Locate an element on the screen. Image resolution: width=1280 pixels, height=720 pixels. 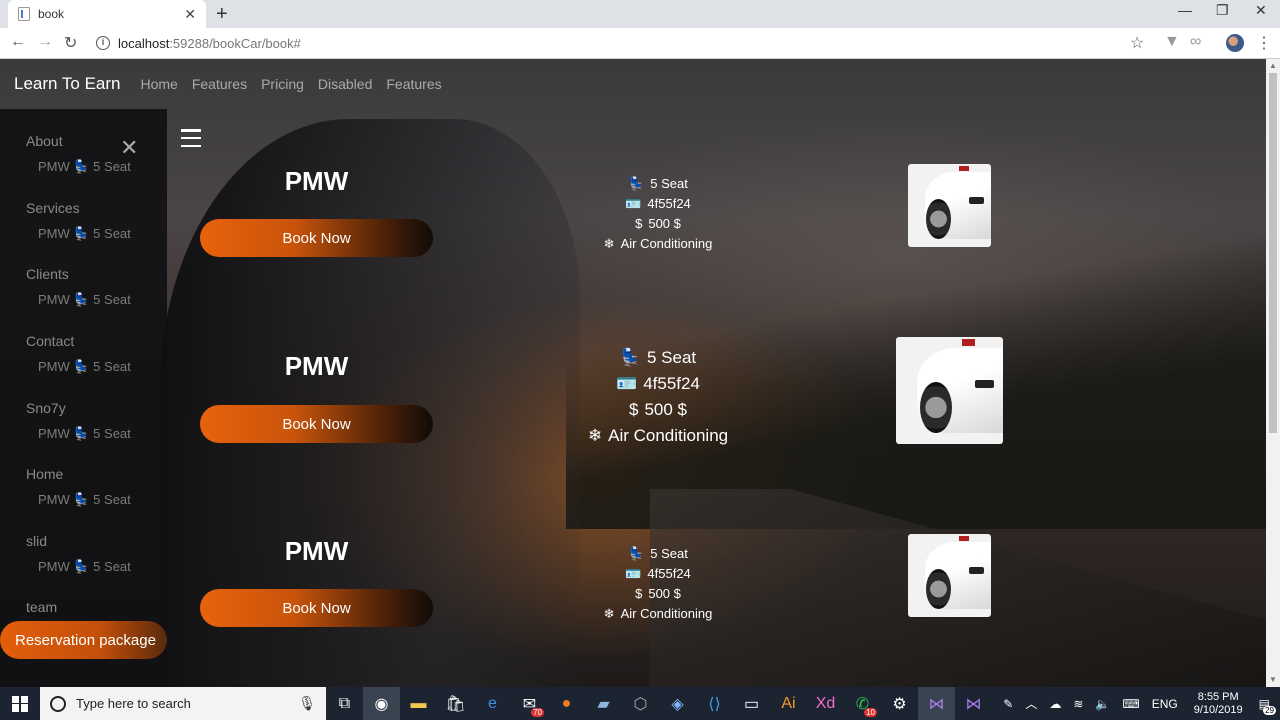
minimize-button: — is located at coordinates (1185, 10).